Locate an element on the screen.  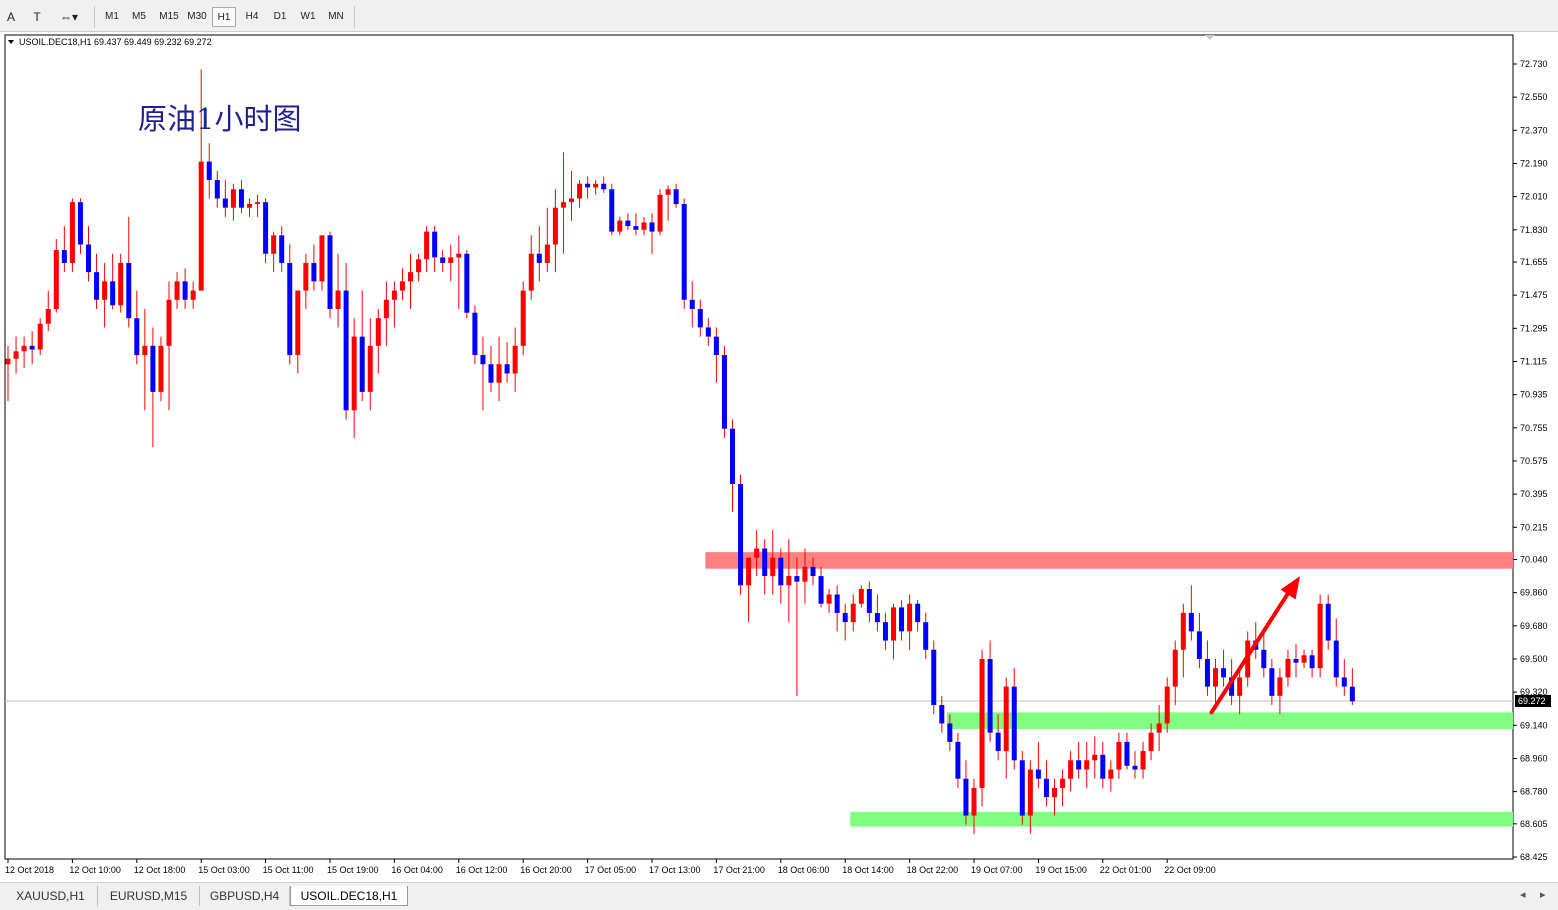
y-tick-label: 70.755 is located at coordinates (1534, 428).